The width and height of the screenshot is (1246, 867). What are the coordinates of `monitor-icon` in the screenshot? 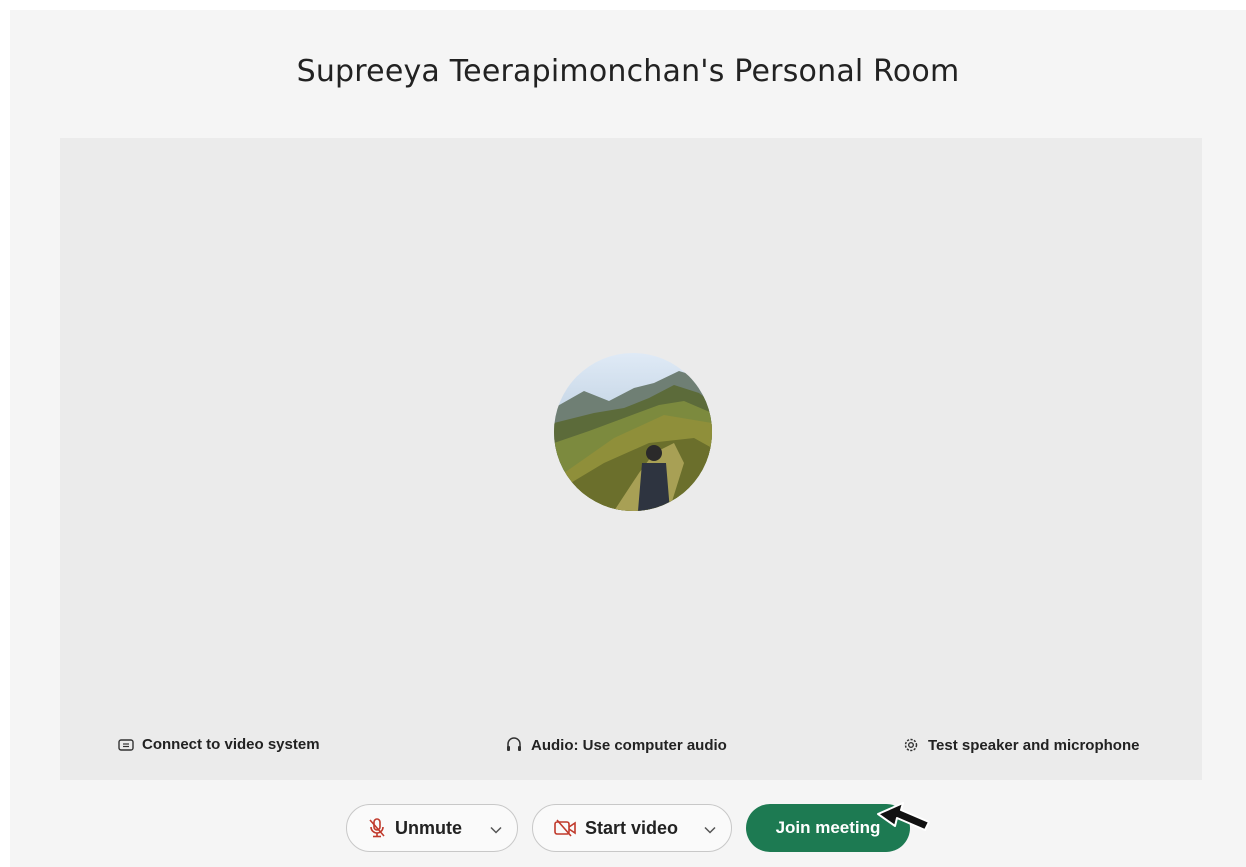 It's located at (126, 745).